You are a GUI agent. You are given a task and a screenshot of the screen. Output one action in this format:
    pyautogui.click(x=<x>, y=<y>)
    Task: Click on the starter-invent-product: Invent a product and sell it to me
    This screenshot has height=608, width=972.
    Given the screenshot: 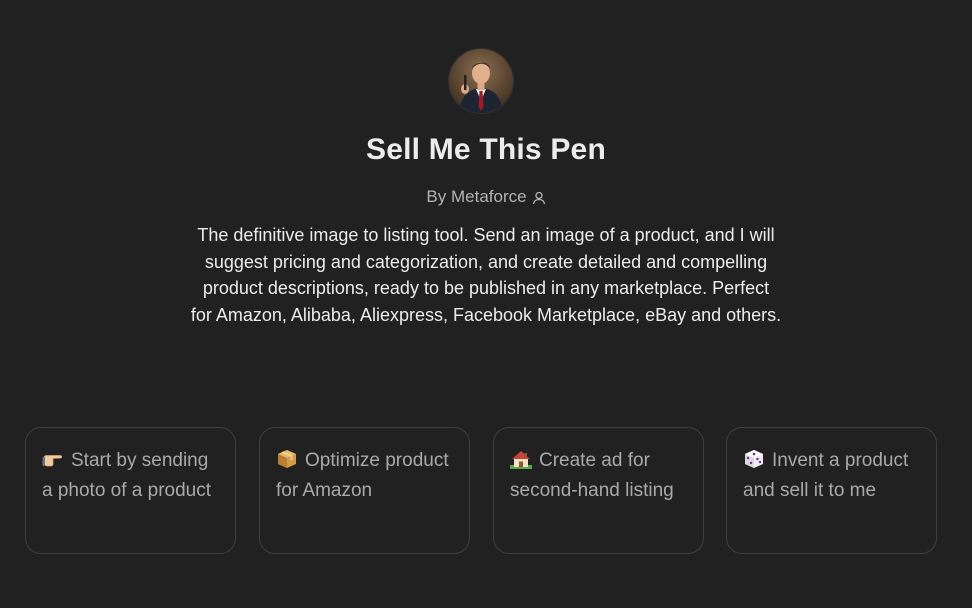 What is the action you would take?
    pyautogui.click(x=831, y=490)
    